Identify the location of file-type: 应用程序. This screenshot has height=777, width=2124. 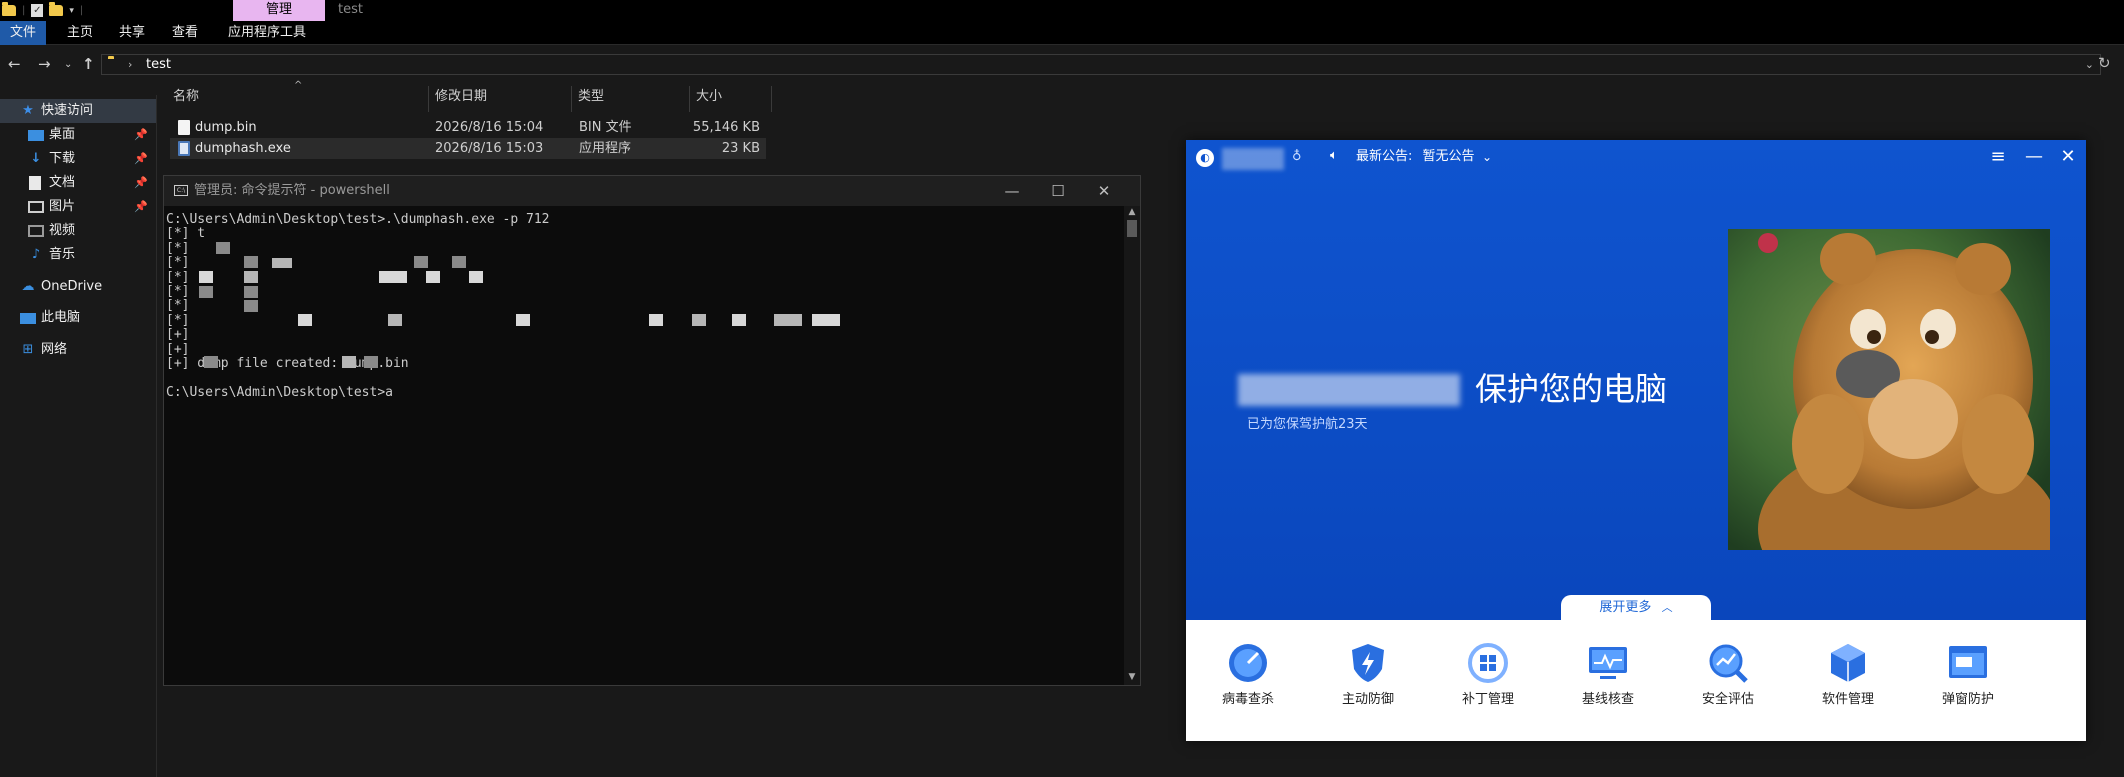
(605, 148).